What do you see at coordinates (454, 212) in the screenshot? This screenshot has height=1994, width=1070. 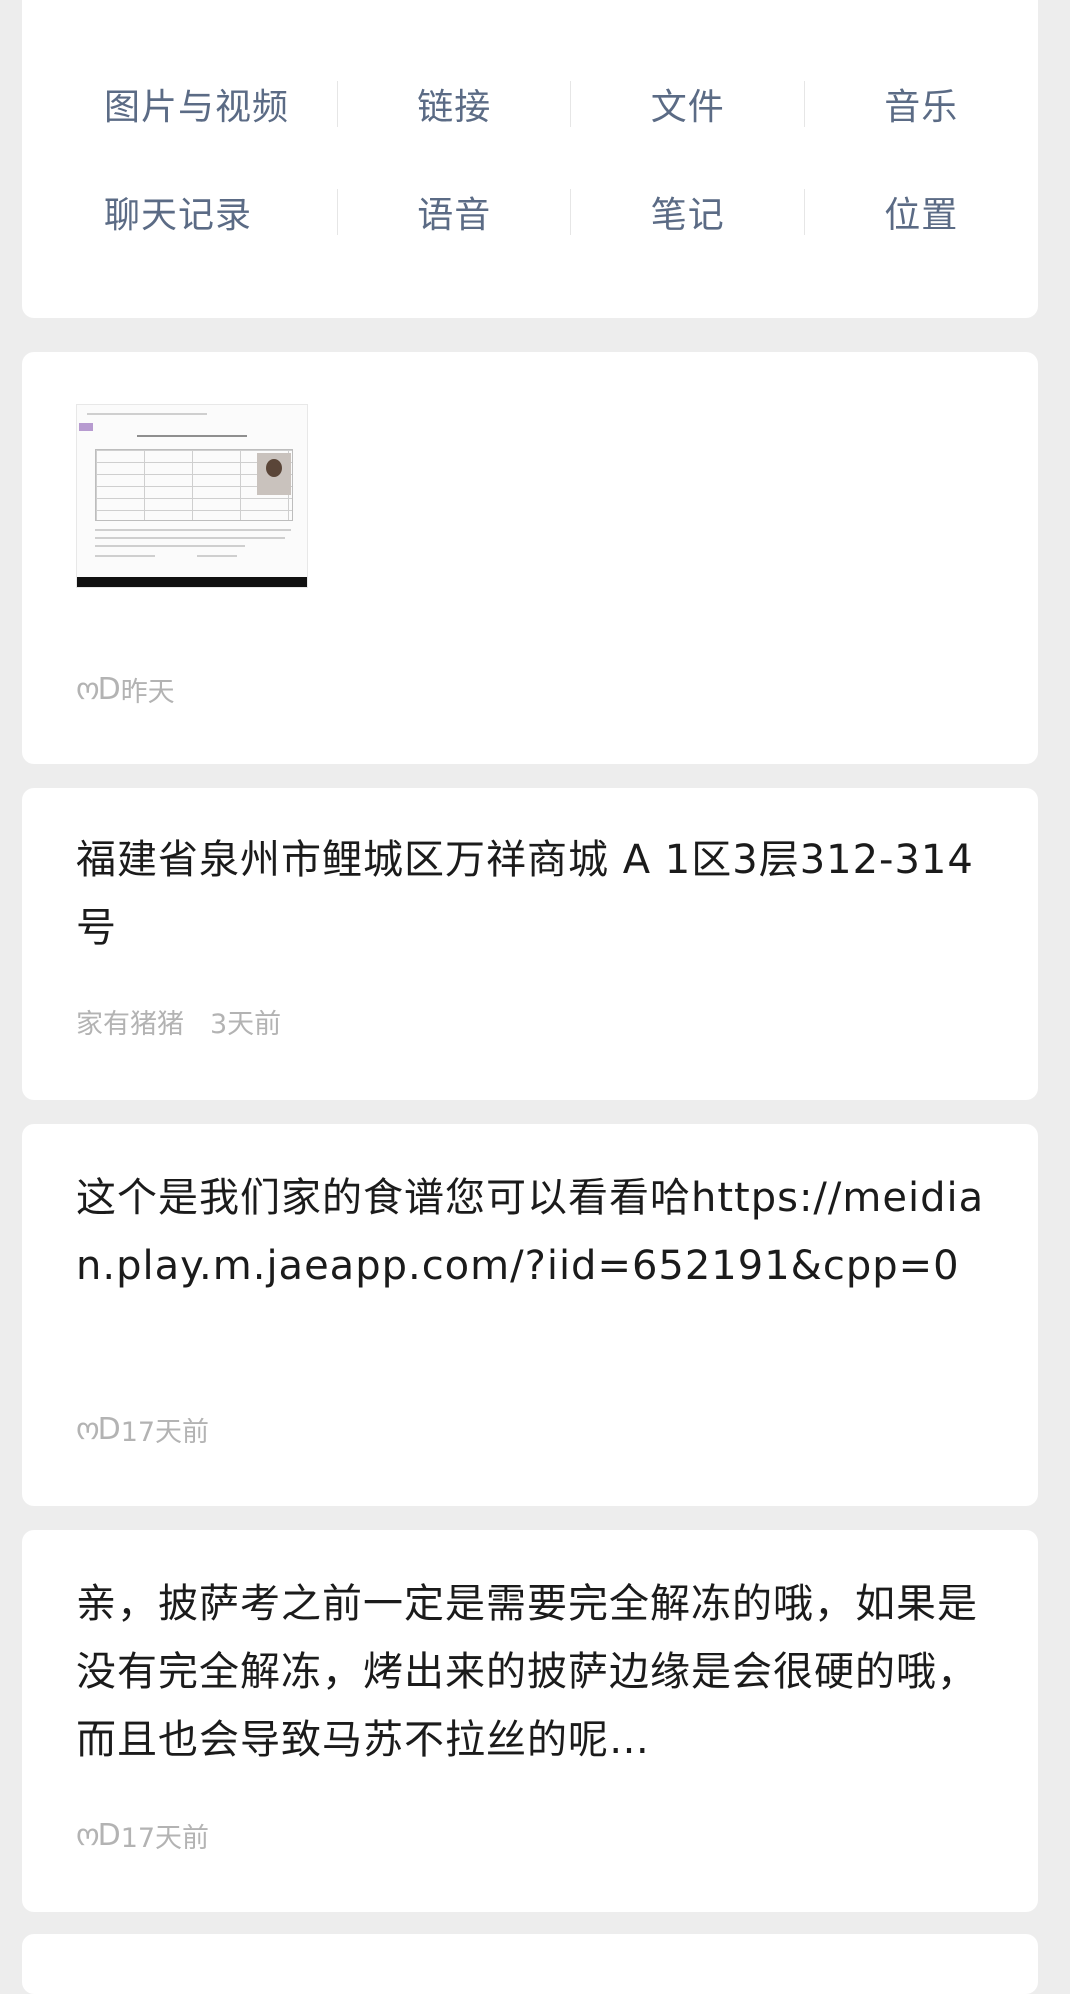 I see `filter-voice: 语音` at bounding box center [454, 212].